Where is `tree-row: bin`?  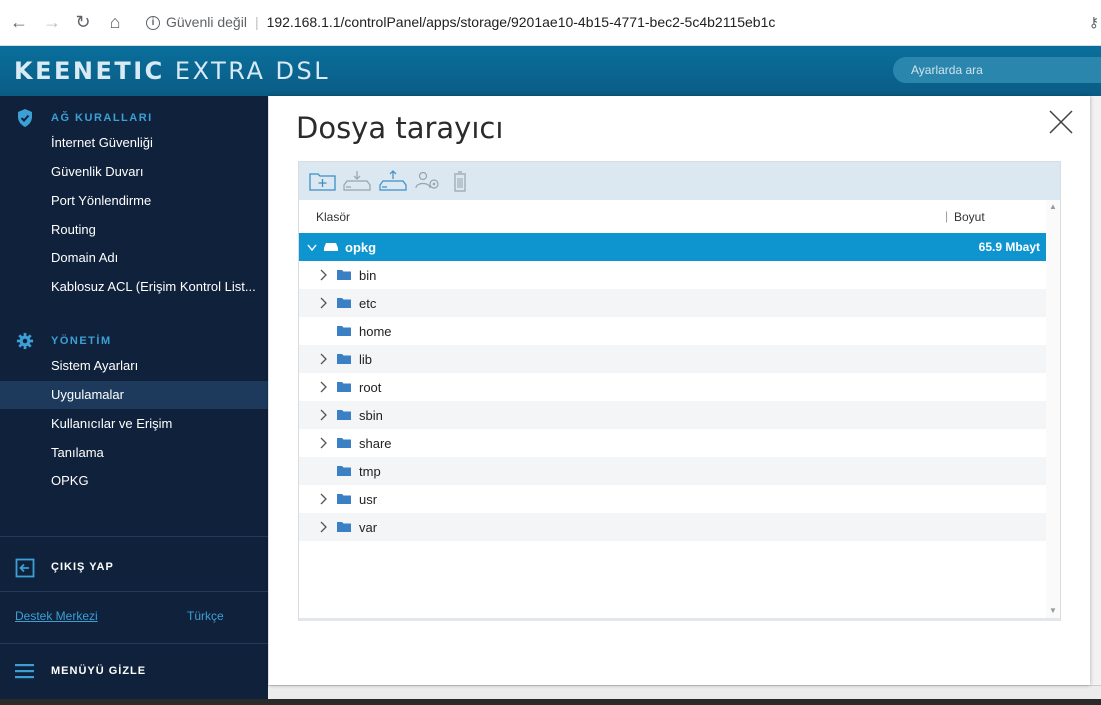
tree-row: bin is located at coordinates (672, 275).